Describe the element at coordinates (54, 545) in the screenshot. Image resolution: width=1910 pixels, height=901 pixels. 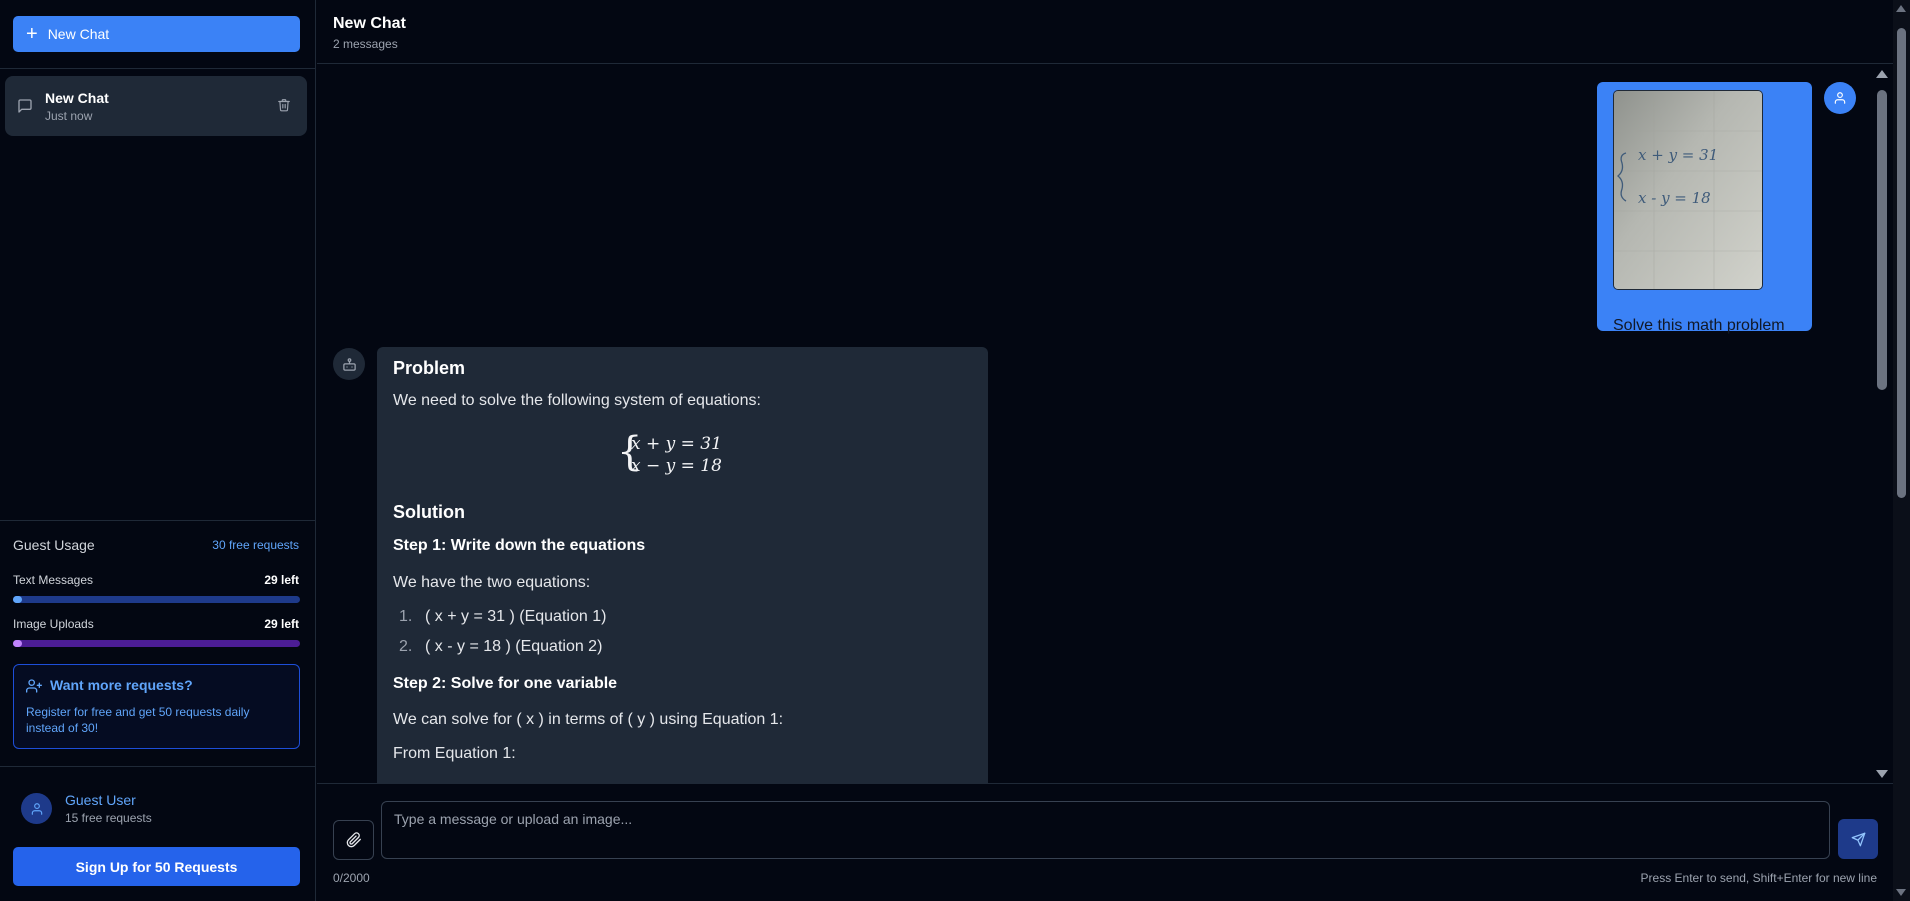
I see `usage-title: Guest Usage` at that location.